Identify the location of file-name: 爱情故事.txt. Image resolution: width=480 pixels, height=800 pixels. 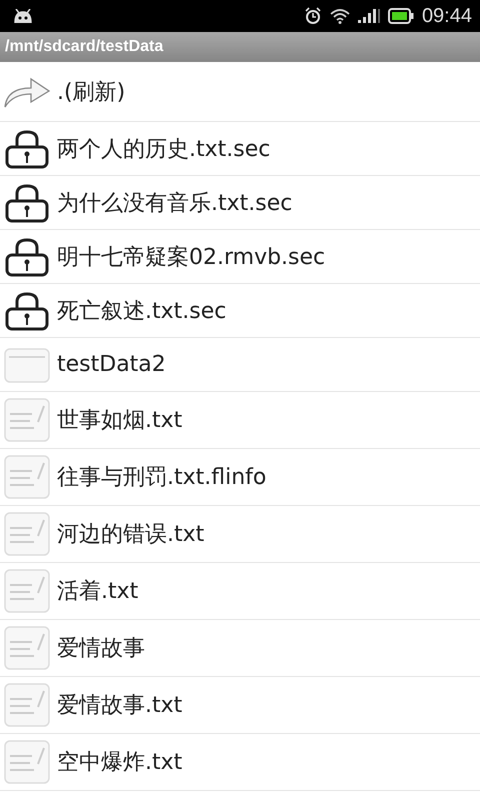
(119, 706).